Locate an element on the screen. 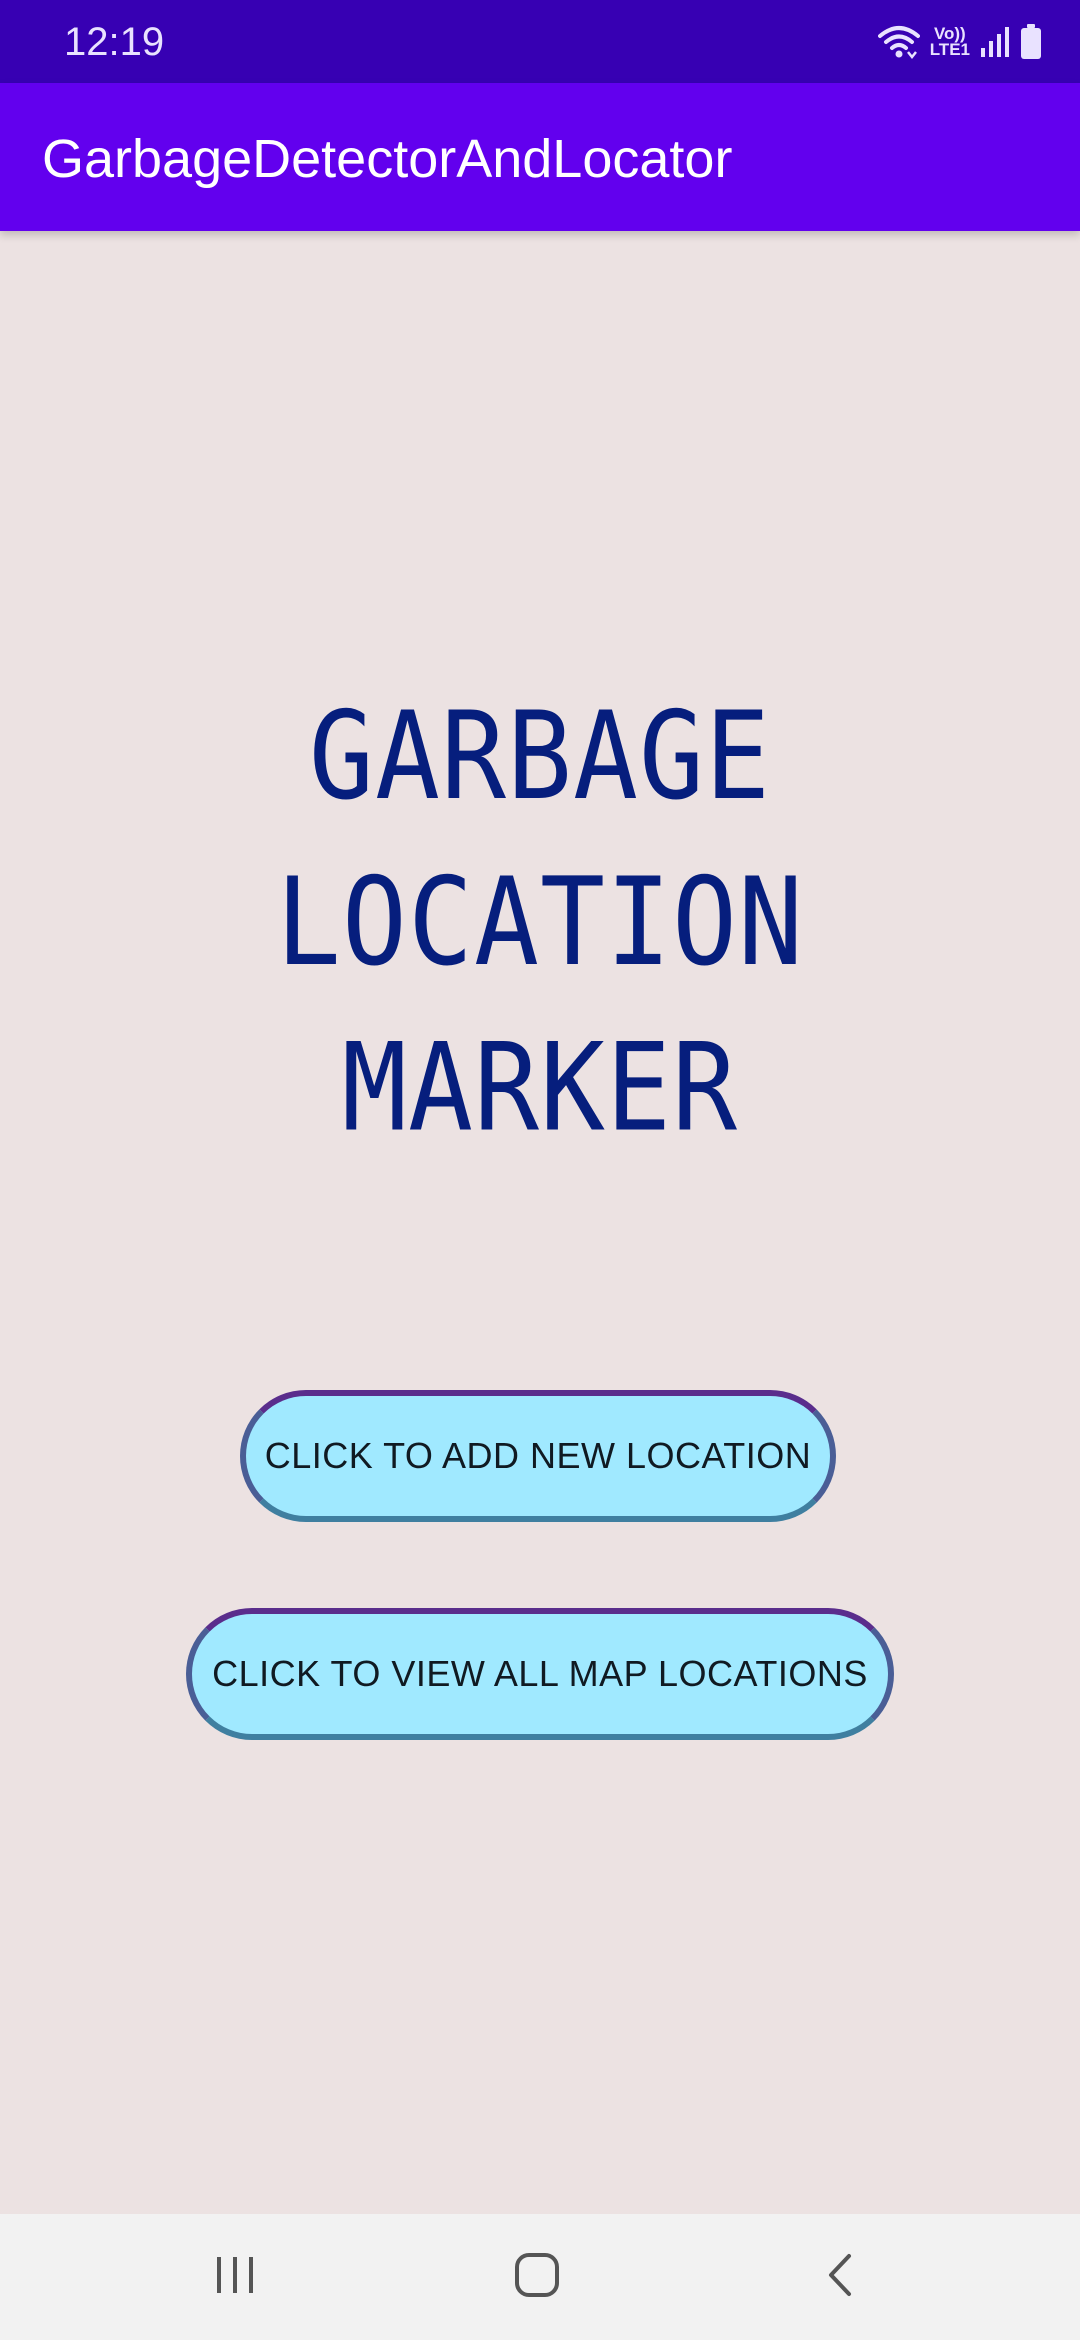 The width and height of the screenshot is (1080, 2340). back-button is located at coordinates (840, 2277).